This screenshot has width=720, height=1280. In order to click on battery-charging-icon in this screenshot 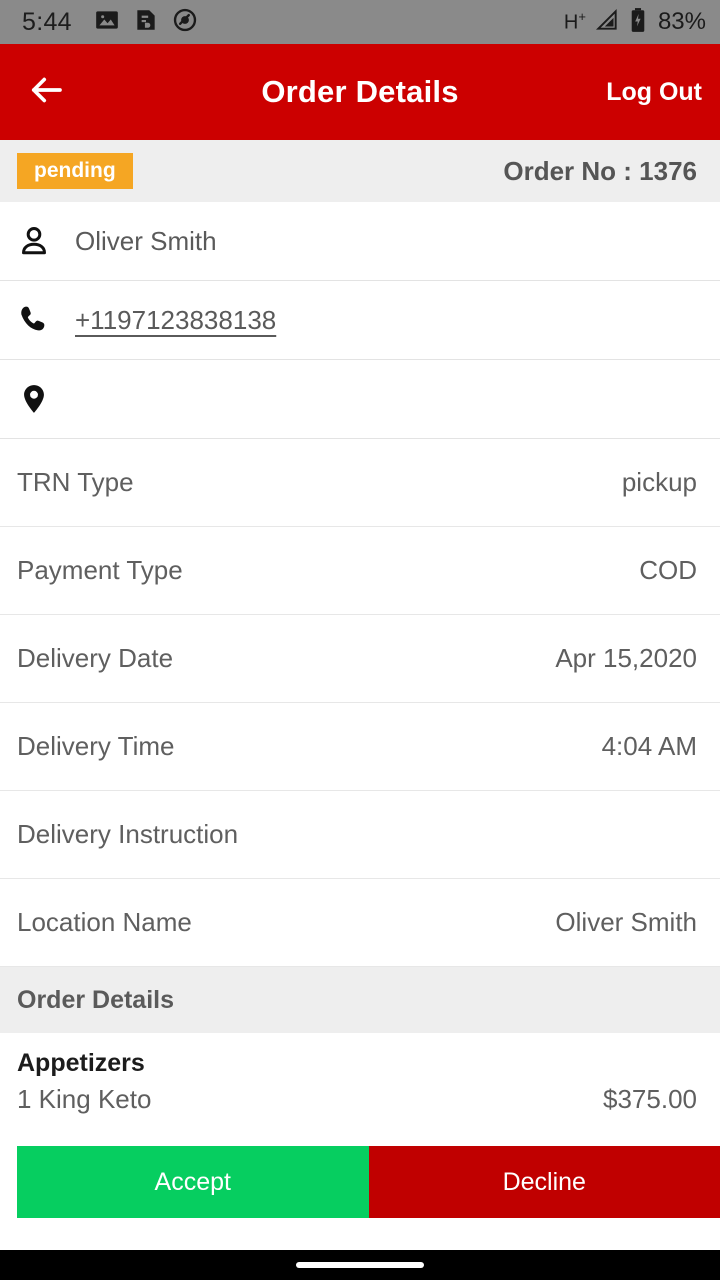, I will do `click(638, 22)`.